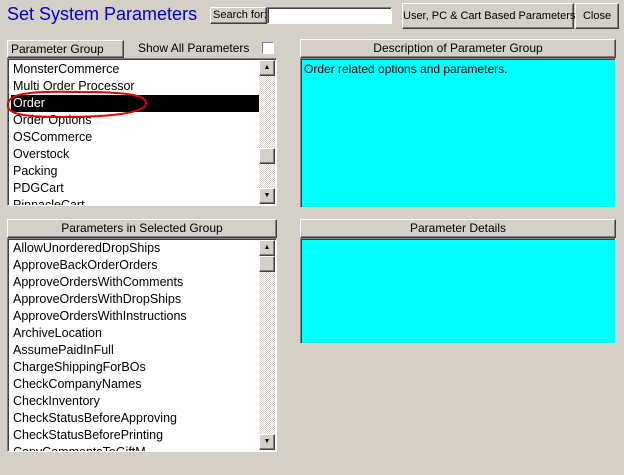 The image size is (624, 475). Describe the element at coordinates (135, 154) in the screenshot. I see `list-item: Overstock` at that location.